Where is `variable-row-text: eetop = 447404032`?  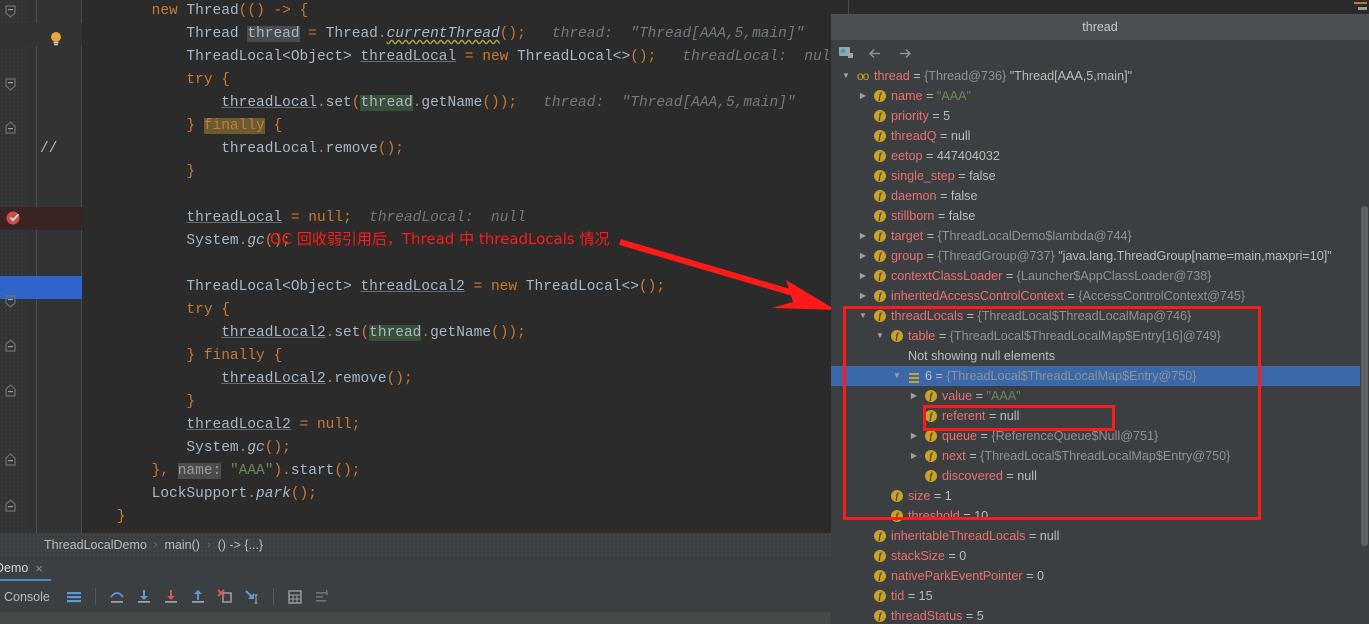 variable-row-text: eetop = 447404032 is located at coordinates (945, 156).